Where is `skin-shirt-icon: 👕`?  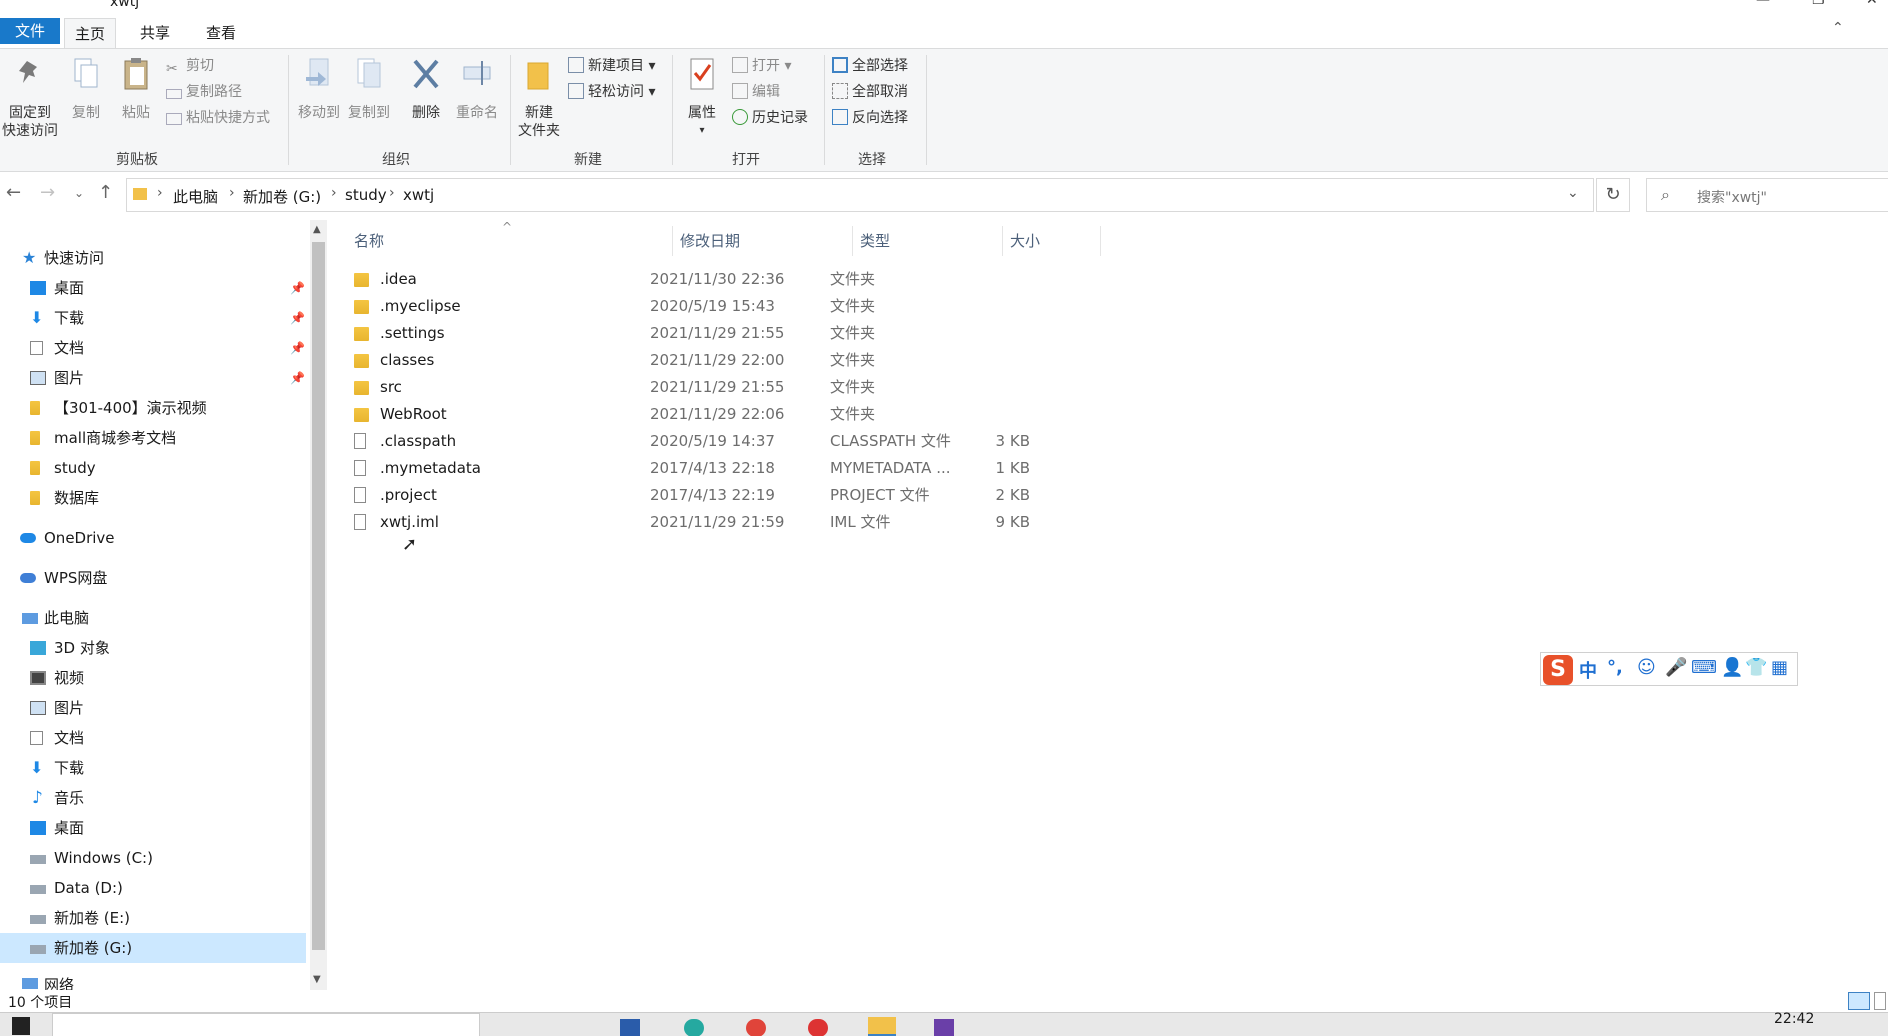 skin-shirt-icon: 👕 is located at coordinates (1756, 667).